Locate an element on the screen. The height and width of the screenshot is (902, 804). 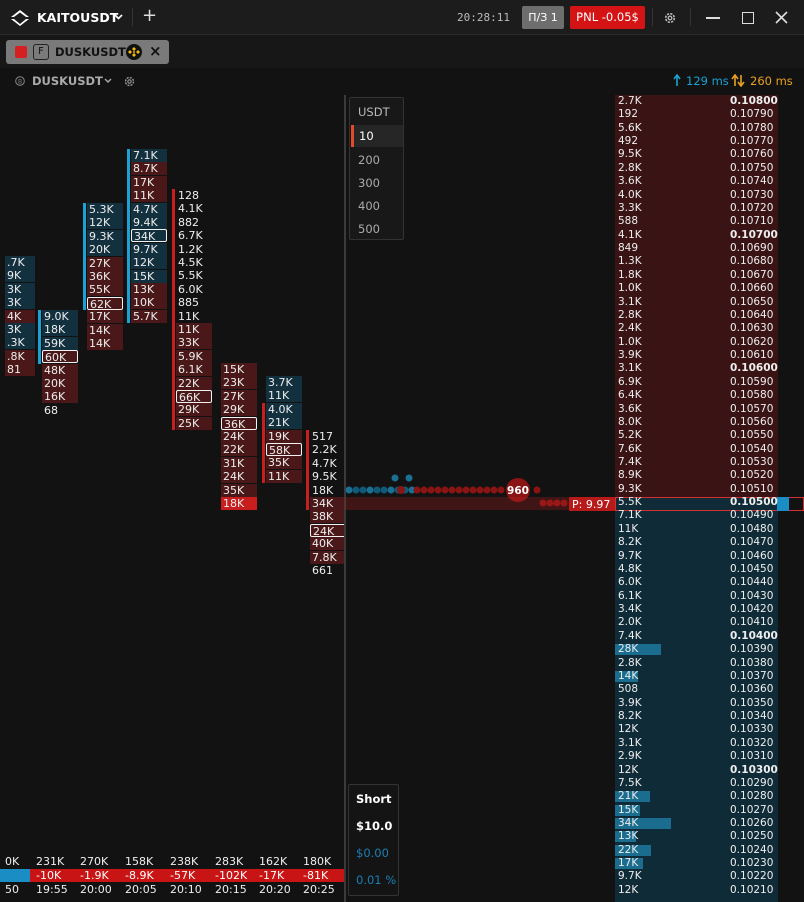
cluster-cell: 9.7K is located at coordinates (149, 249).